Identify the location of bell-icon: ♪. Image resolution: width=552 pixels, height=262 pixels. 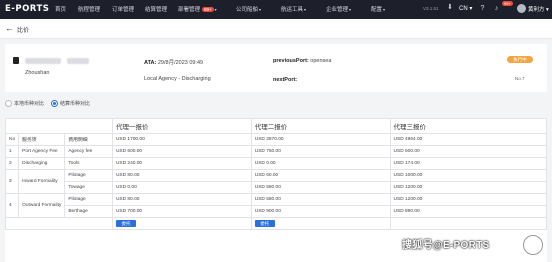
(496, 8).